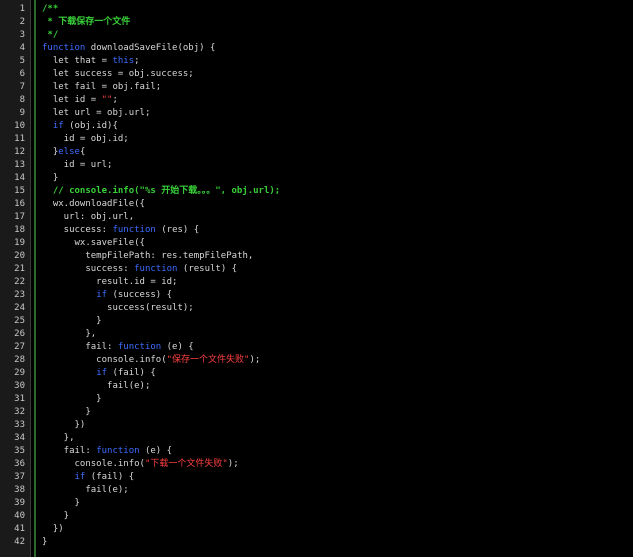  What do you see at coordinates (147, 256) in the screenshot?
I see `code-text: tempFilePath: res.tempFilePath,` at bounding box center [147, 256].